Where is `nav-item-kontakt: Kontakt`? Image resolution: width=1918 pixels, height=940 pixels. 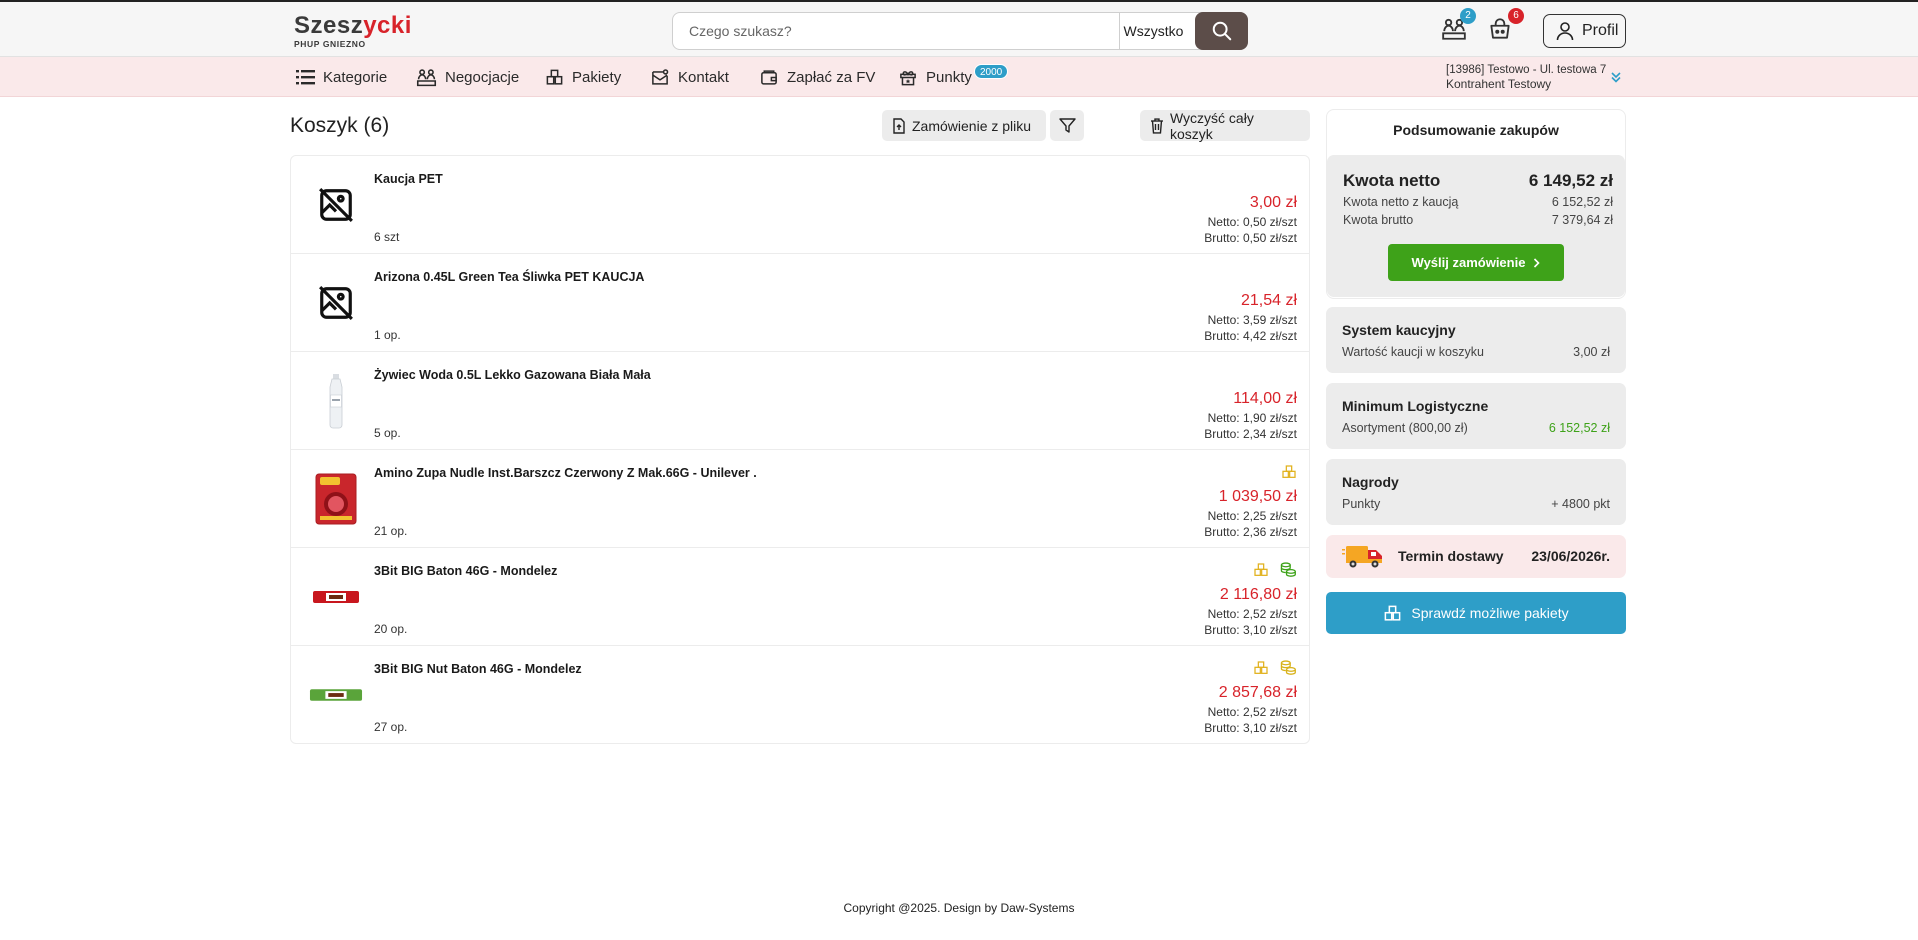 nav-item-kontakt: Kontakt is located at coordinates (689, 77).